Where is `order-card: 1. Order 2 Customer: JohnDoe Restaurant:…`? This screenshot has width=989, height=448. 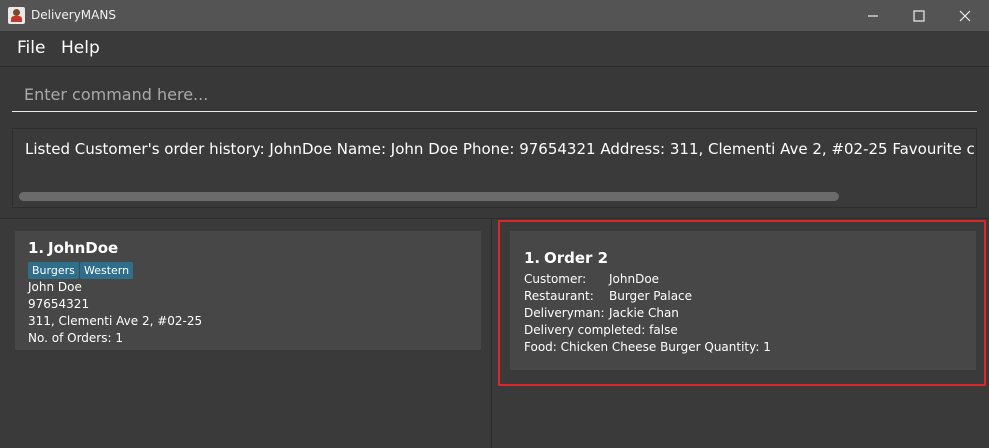
order-card: 1. Order 2 Customer: JohnDoe Restaurant:… is located at coordinates (743, 300).